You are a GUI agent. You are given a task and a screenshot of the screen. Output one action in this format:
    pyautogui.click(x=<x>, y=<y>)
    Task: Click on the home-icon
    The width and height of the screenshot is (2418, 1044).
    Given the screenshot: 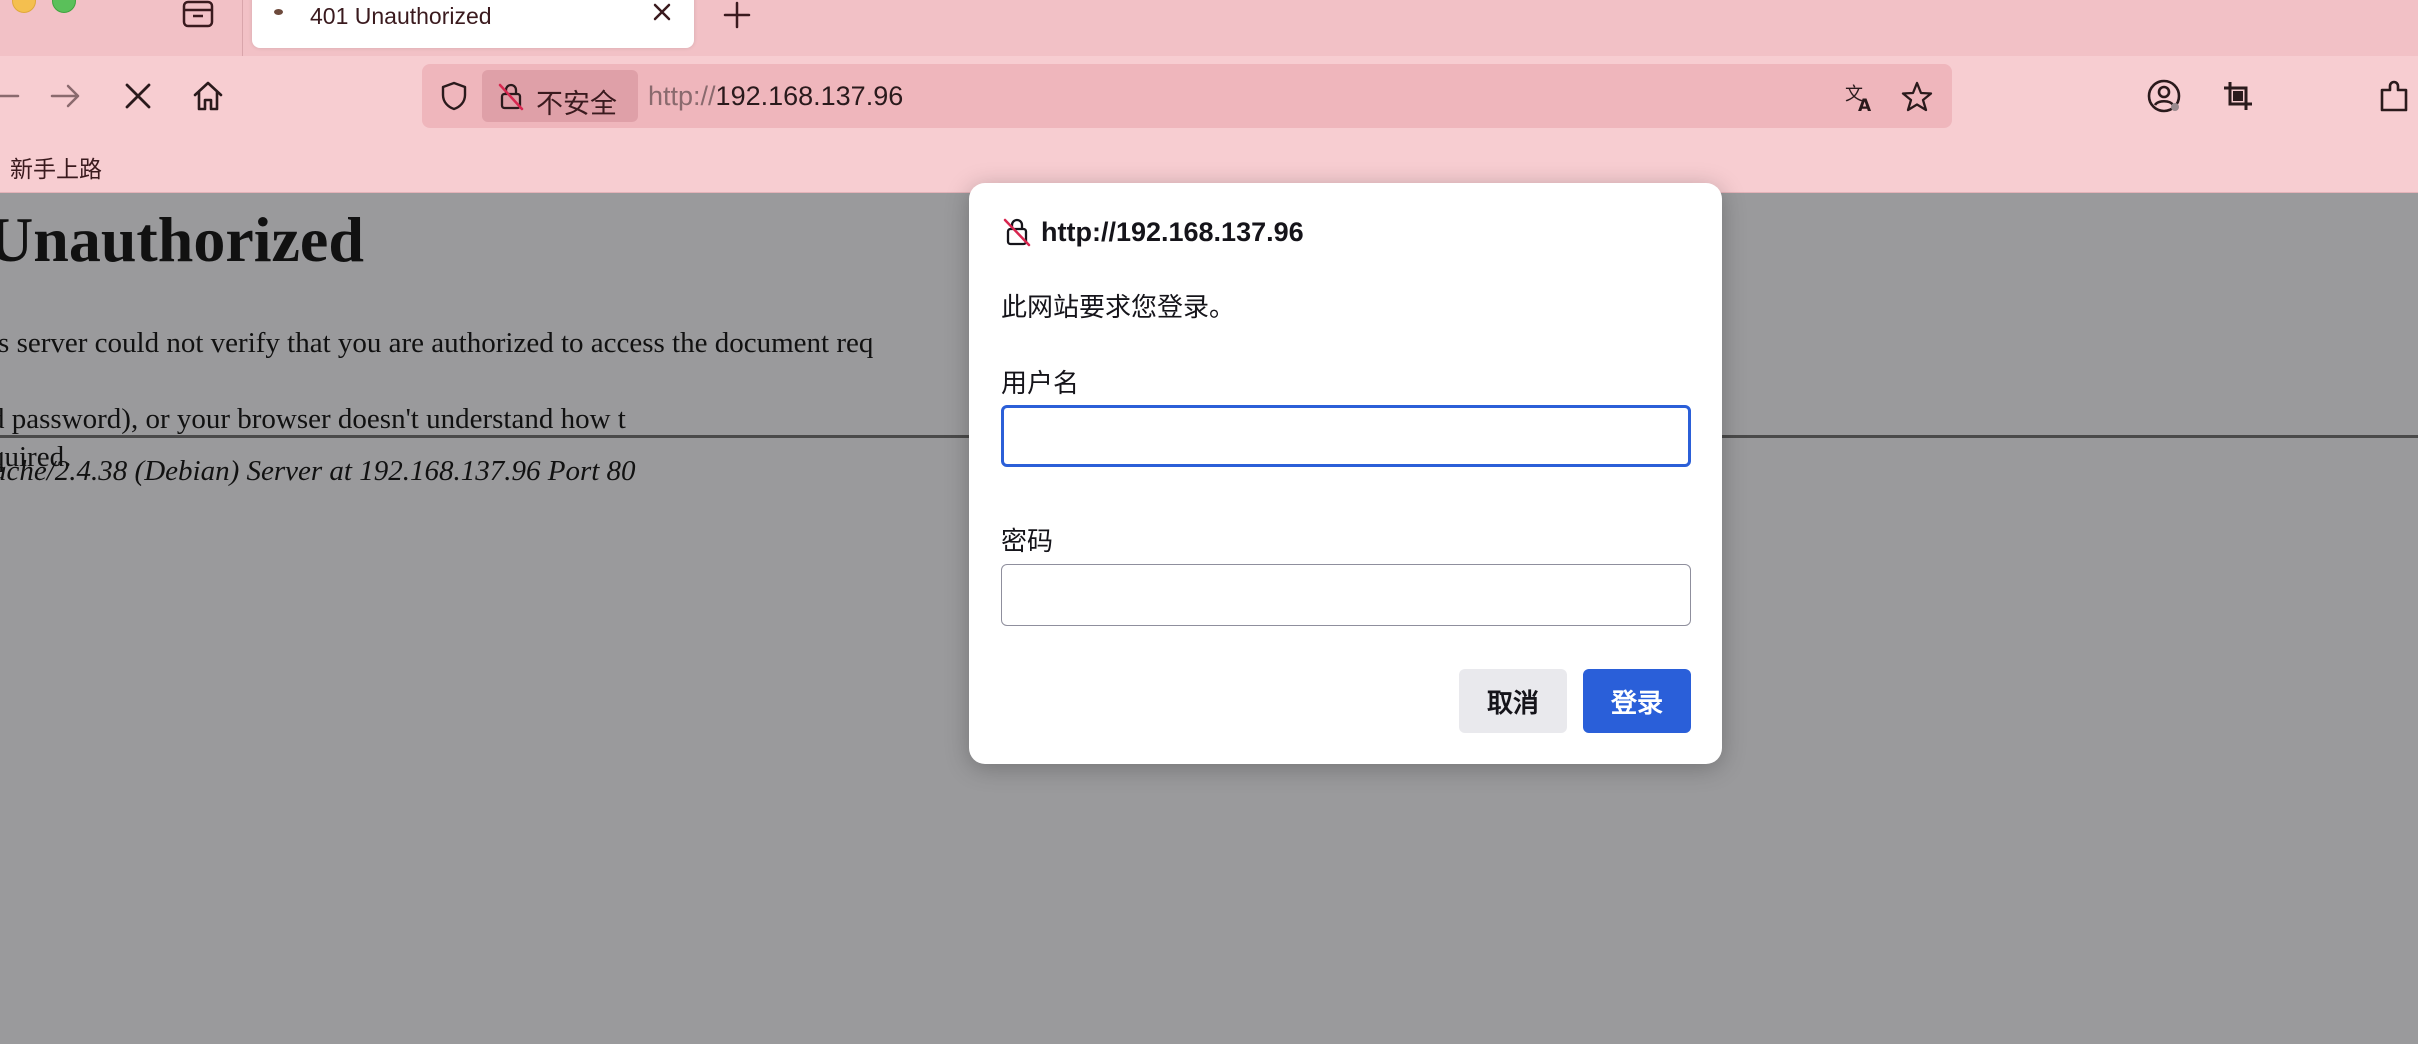 What is the action you would take?
    pyautogui.click(x=208, y=96)
    